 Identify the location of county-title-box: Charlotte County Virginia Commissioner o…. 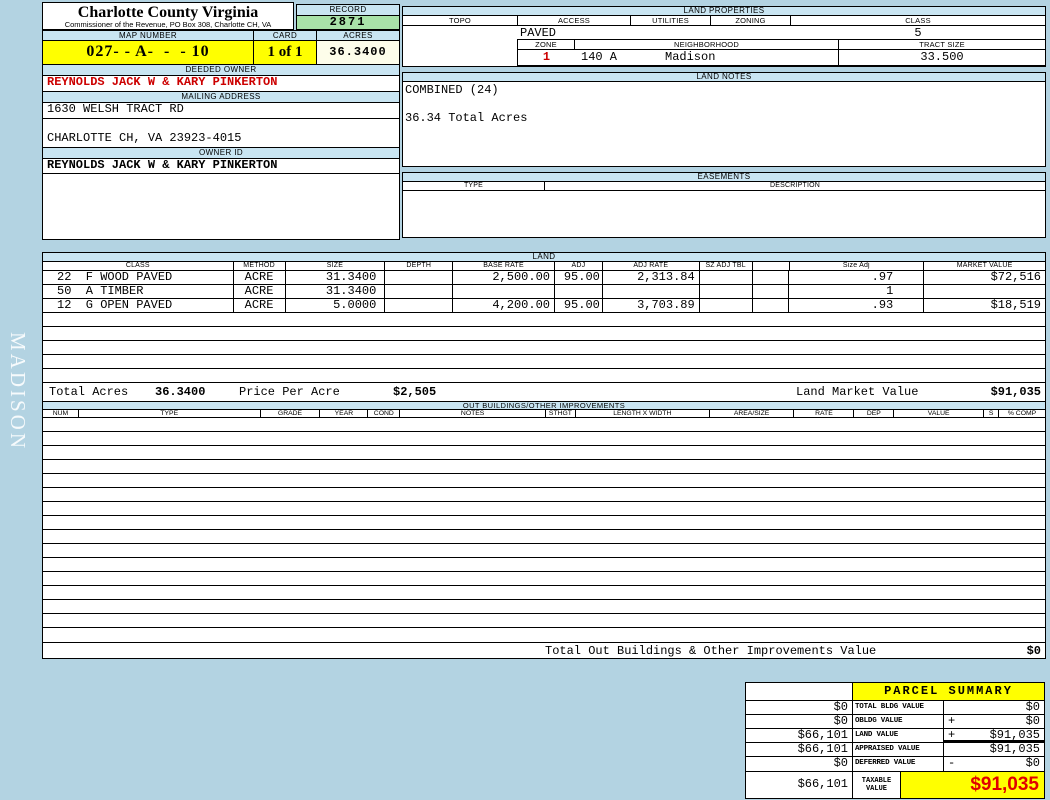
(168, 16).